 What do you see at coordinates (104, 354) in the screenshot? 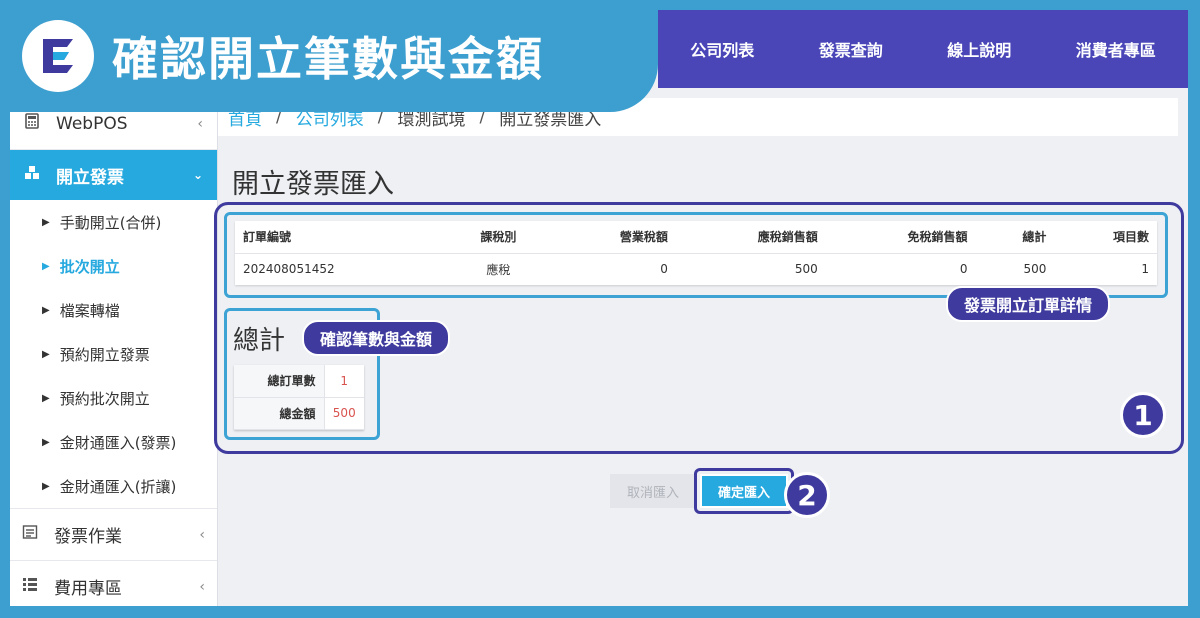
I see `sidebar-subitem-label: 預約開立發票` at bounding box center [104, 354].